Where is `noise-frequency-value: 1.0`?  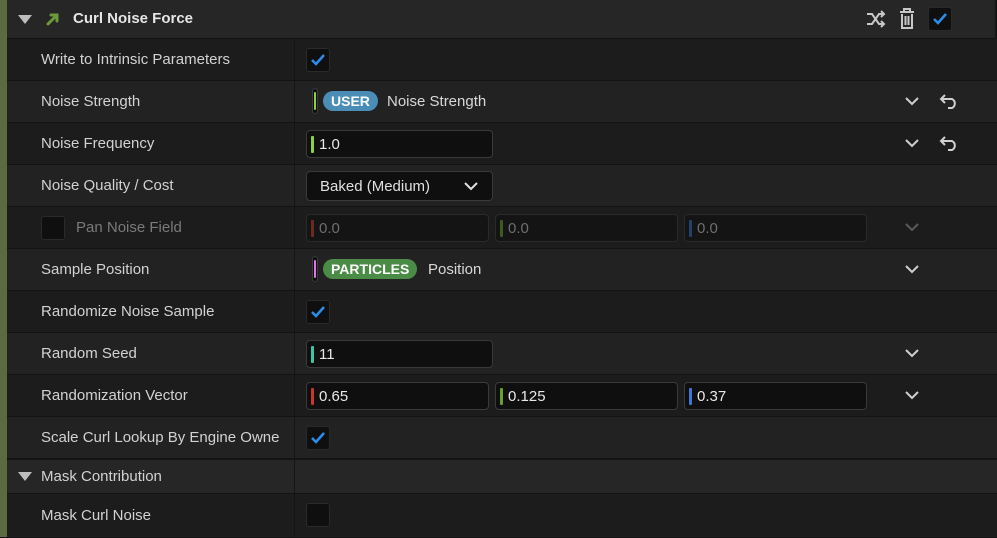 noise-frequency-value: 1.0 is located at coordinates (329, 144).